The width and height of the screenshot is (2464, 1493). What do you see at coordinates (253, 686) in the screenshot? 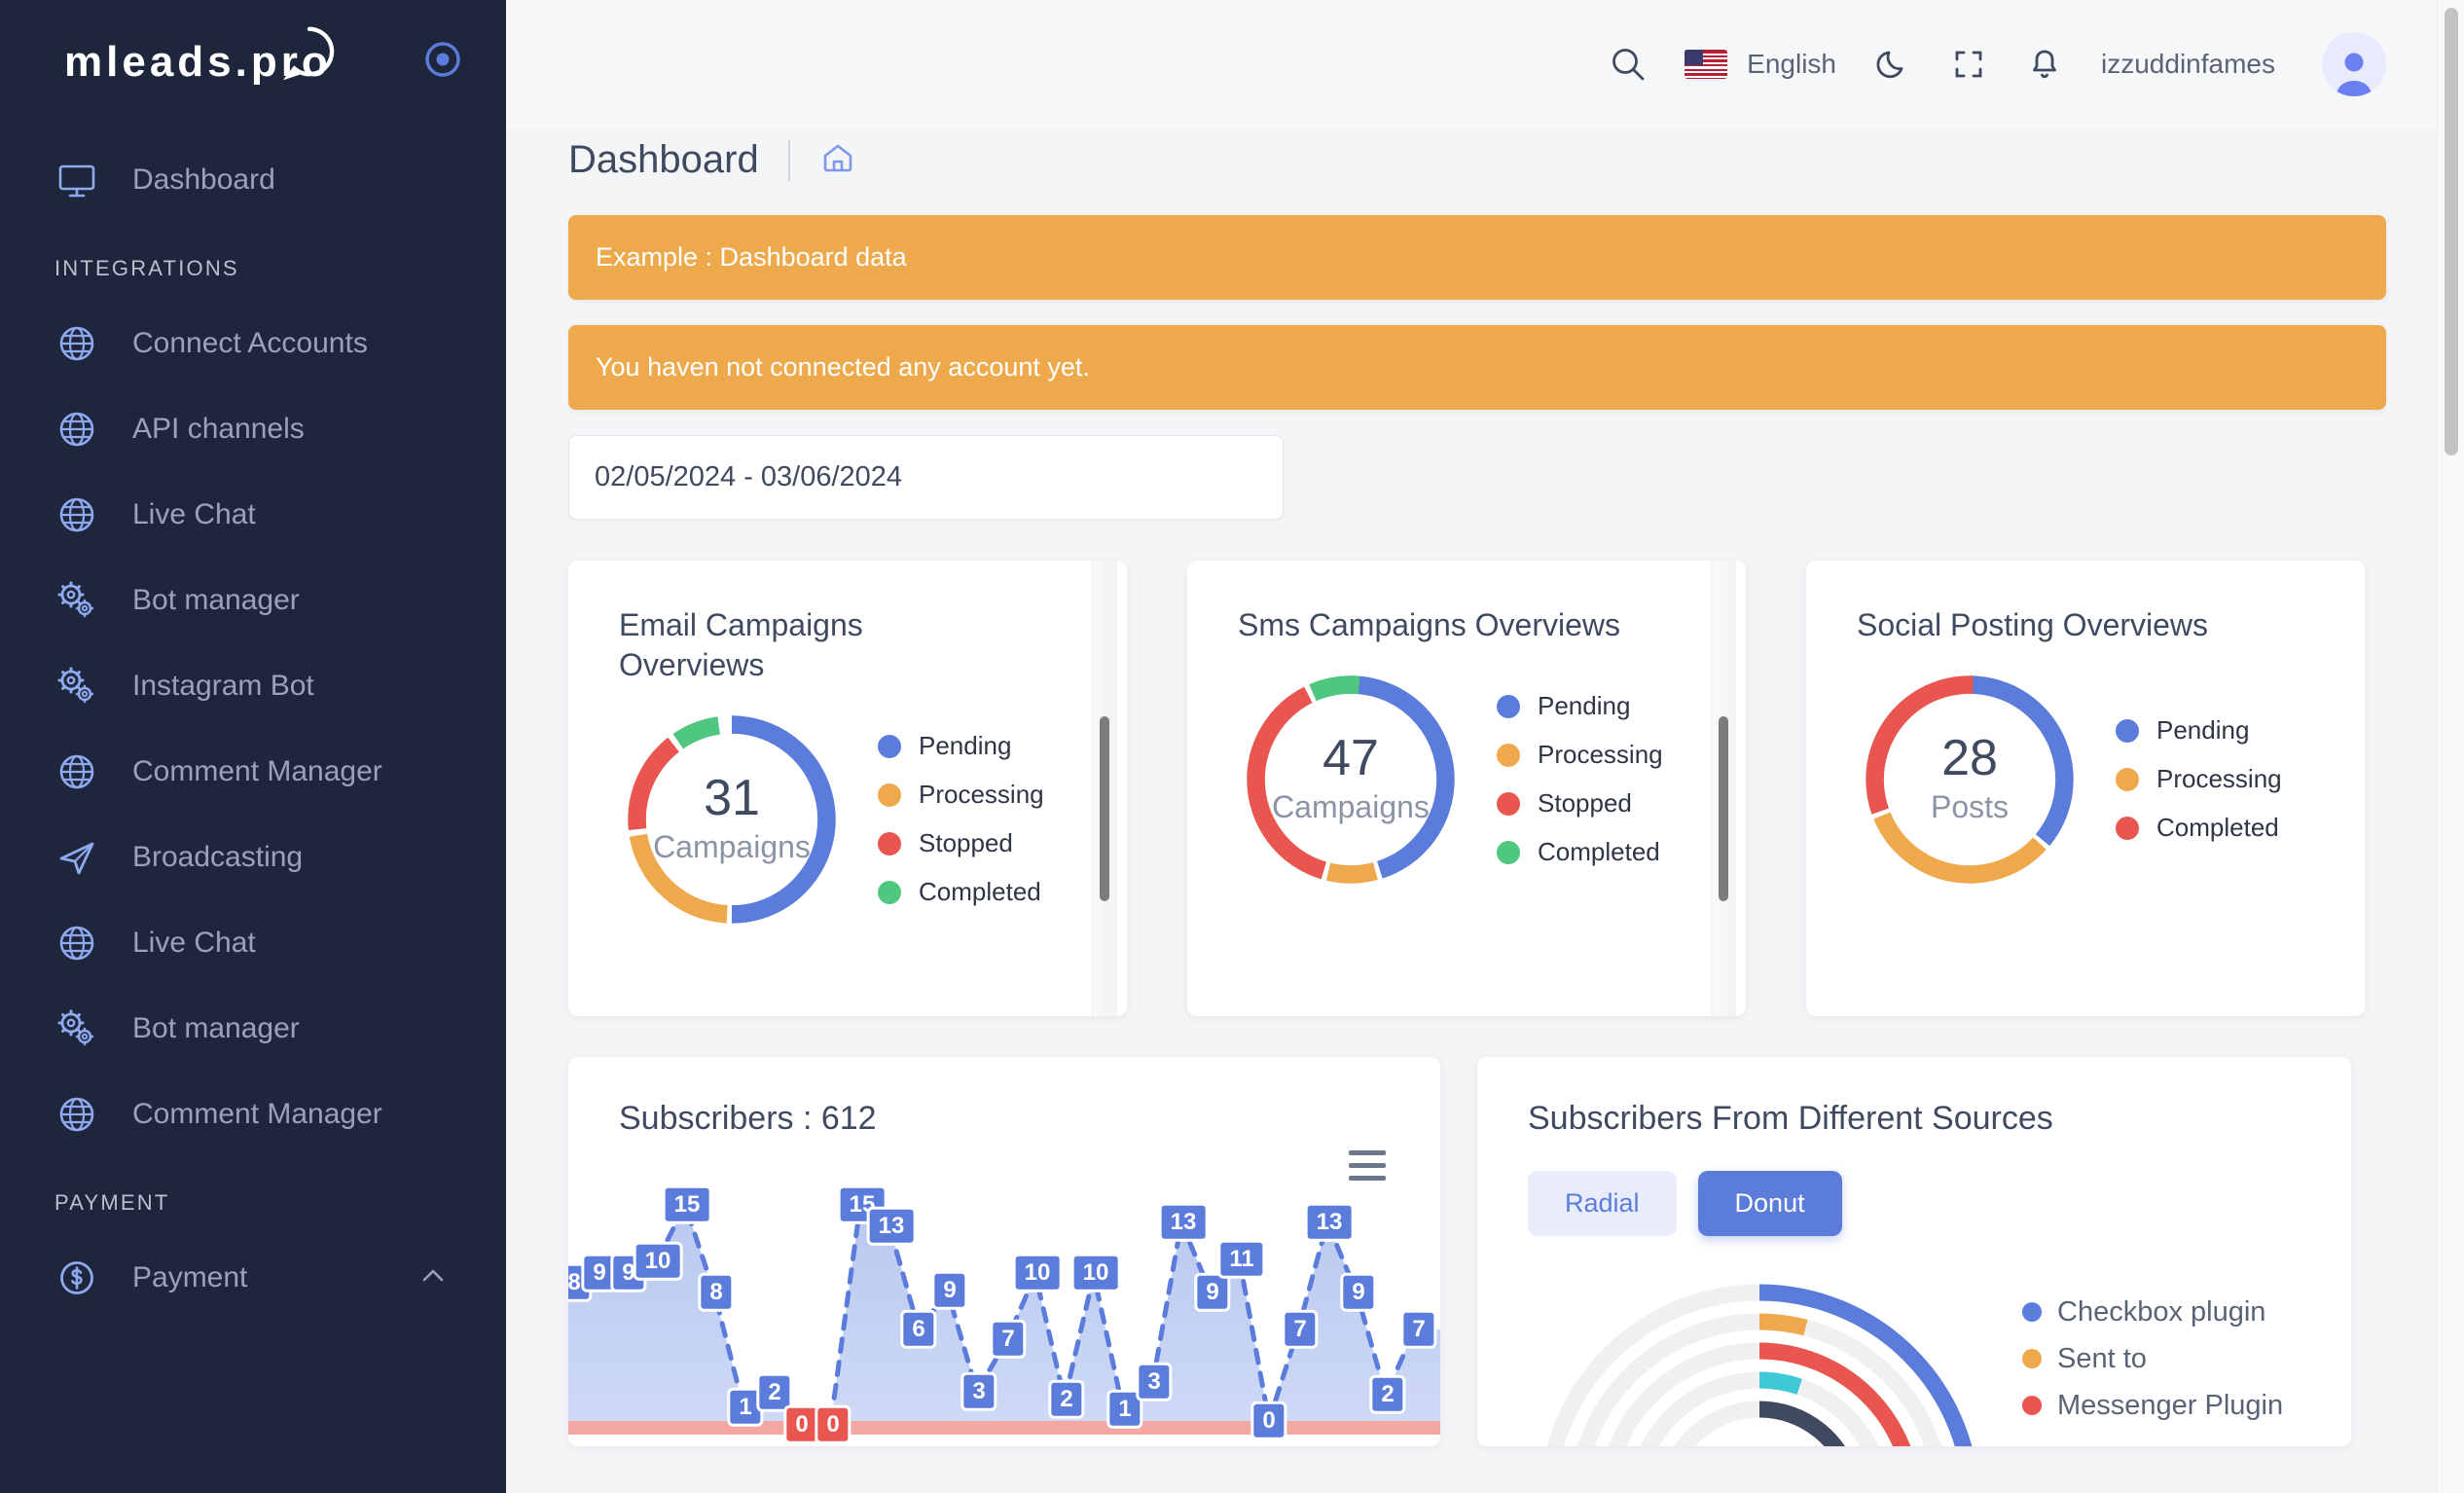
I see `sidebar-item-instagram-bot: Instagram Bot` at bounding box center [253, 686].